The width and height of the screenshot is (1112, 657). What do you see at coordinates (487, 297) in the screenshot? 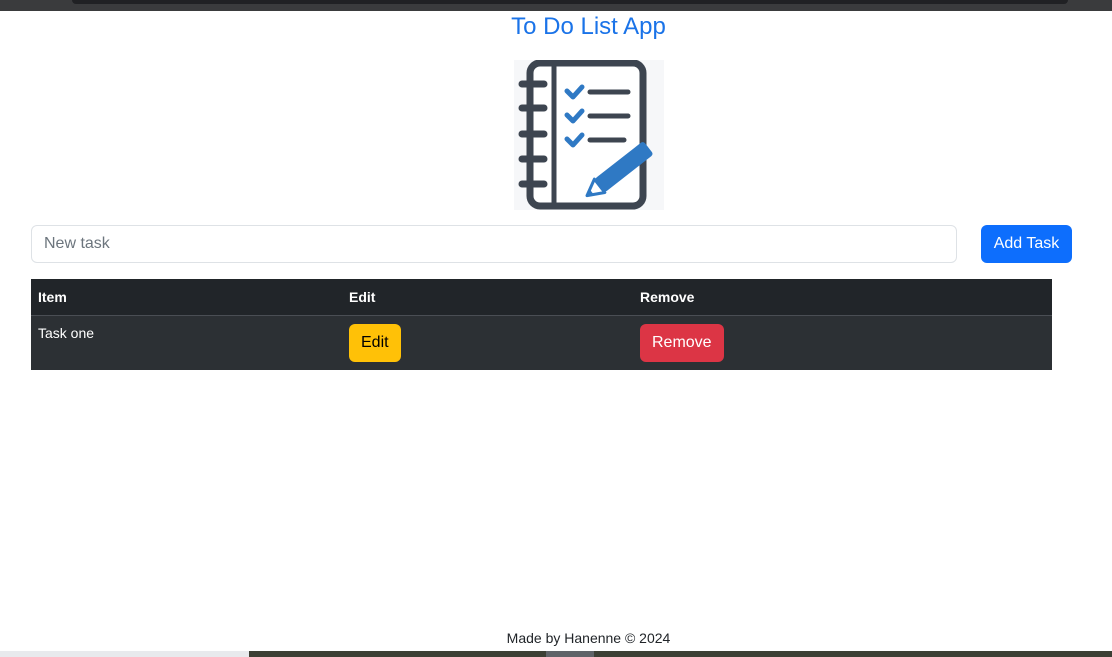
I see `column-header-edit: Edit` at bounding box center [487, 297].